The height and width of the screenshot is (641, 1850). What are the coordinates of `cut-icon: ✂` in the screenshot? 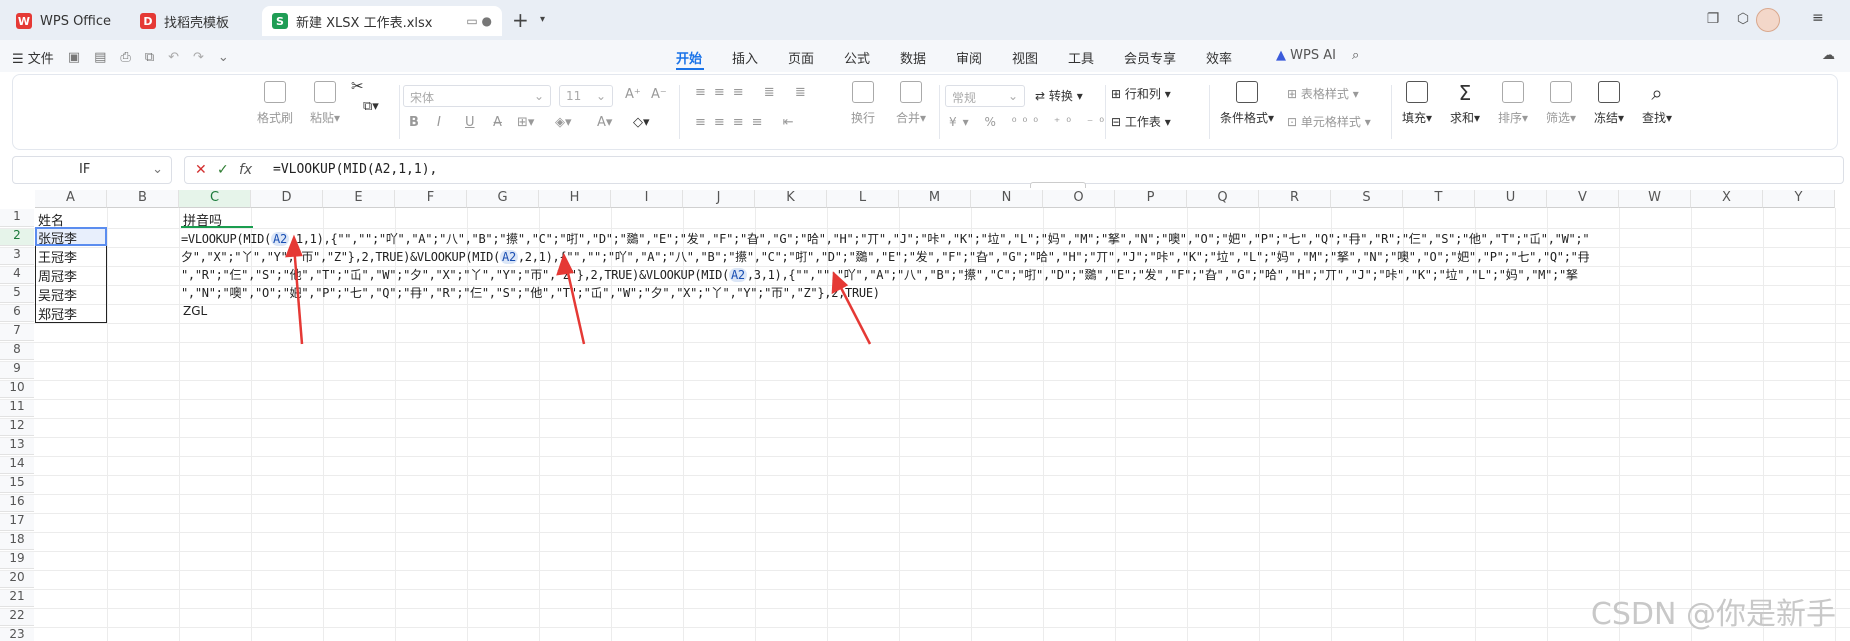 It's located at (357, 86).